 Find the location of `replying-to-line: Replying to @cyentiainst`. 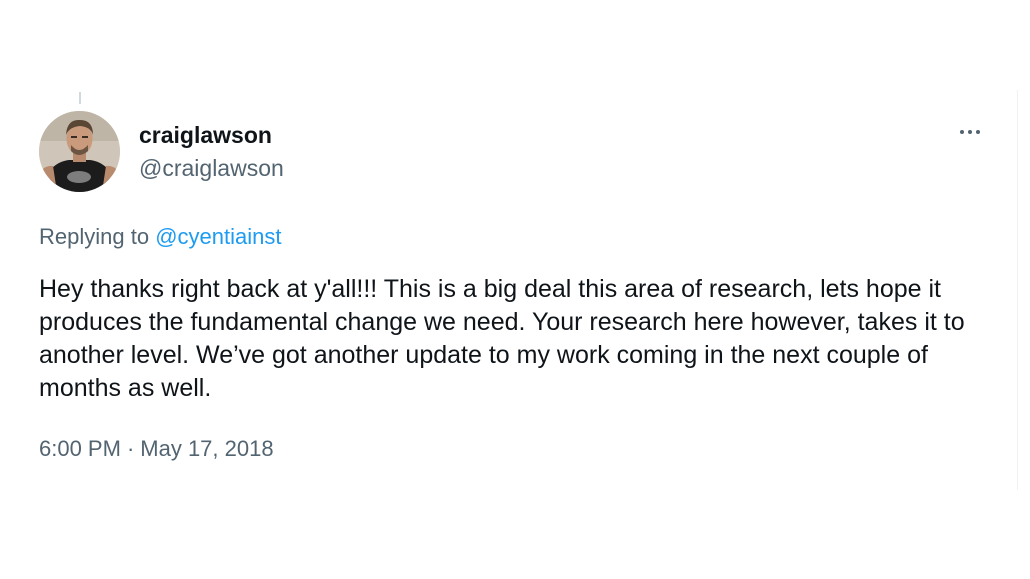

replying-to-line: Replying to @cyentiainst is located at coordinates (160, 237).